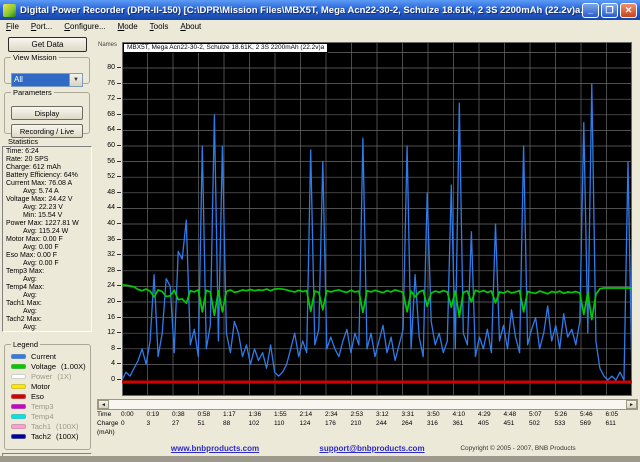  What do you see at coordinates (108, 302) in the screenshot?
I see `y-tick-label: 20` at bounding box center [108, 302].